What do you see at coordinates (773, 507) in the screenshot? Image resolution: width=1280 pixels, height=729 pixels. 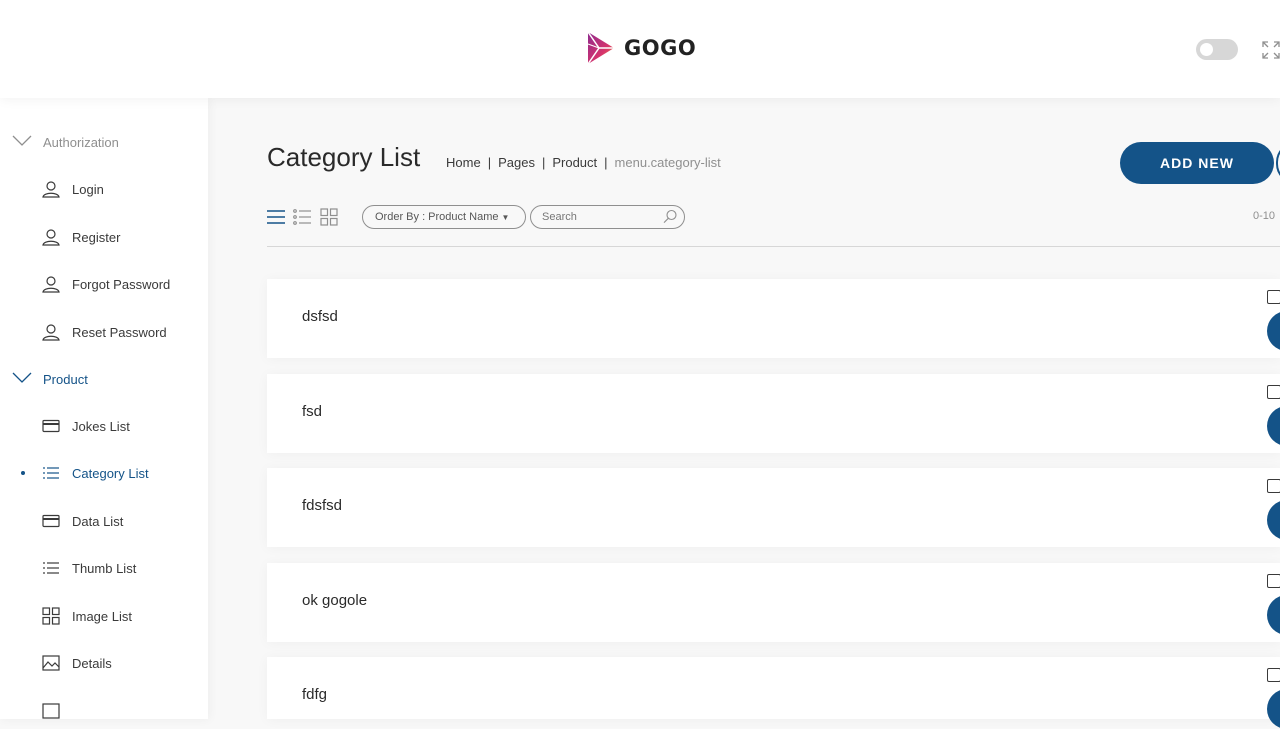 I see `list-item: fdsfsd` at bounding box center [773, 507].